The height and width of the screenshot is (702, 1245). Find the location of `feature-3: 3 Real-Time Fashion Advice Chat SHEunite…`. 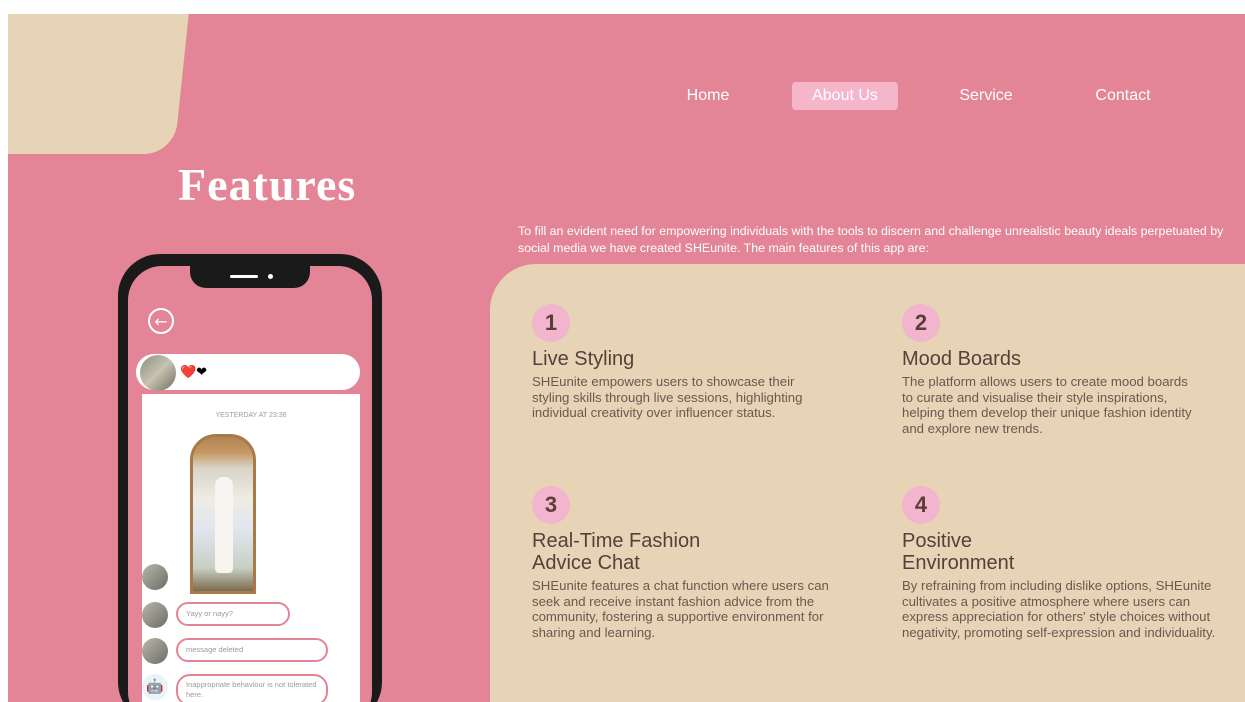

feature-3: 3 Real-Time Fashion Advice Chat SHEunite… is located at coordinates (682, 563).